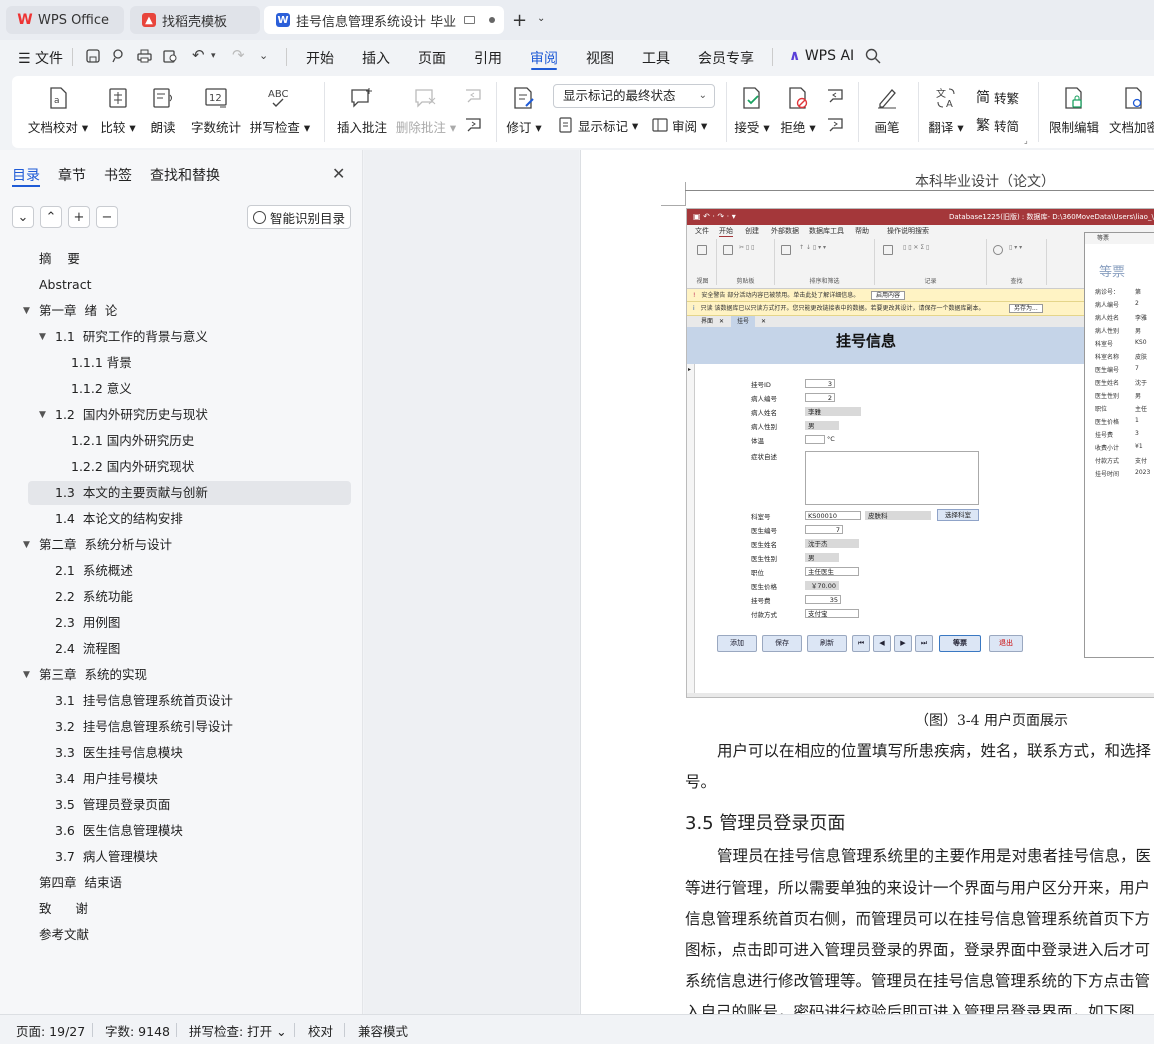 The width and height of the screenshot is (1154, 1044). I want to click on close-icon: ✕, so click(338, 173).